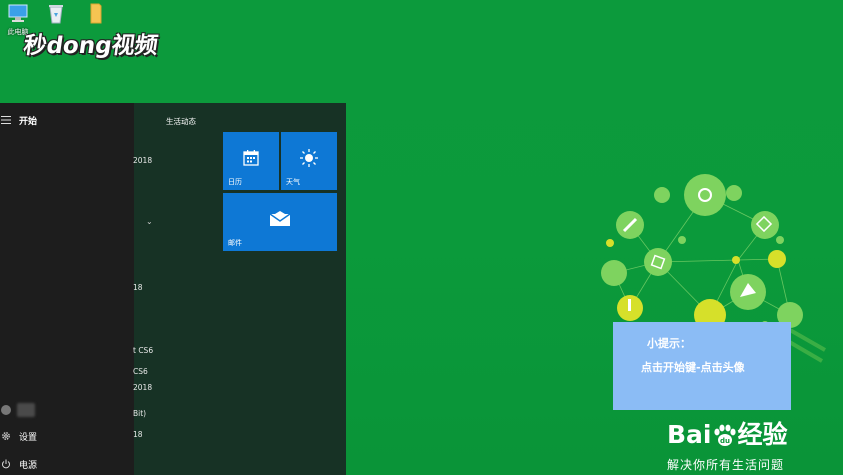  I want to click on power-label: 电源, so click(28, 465).